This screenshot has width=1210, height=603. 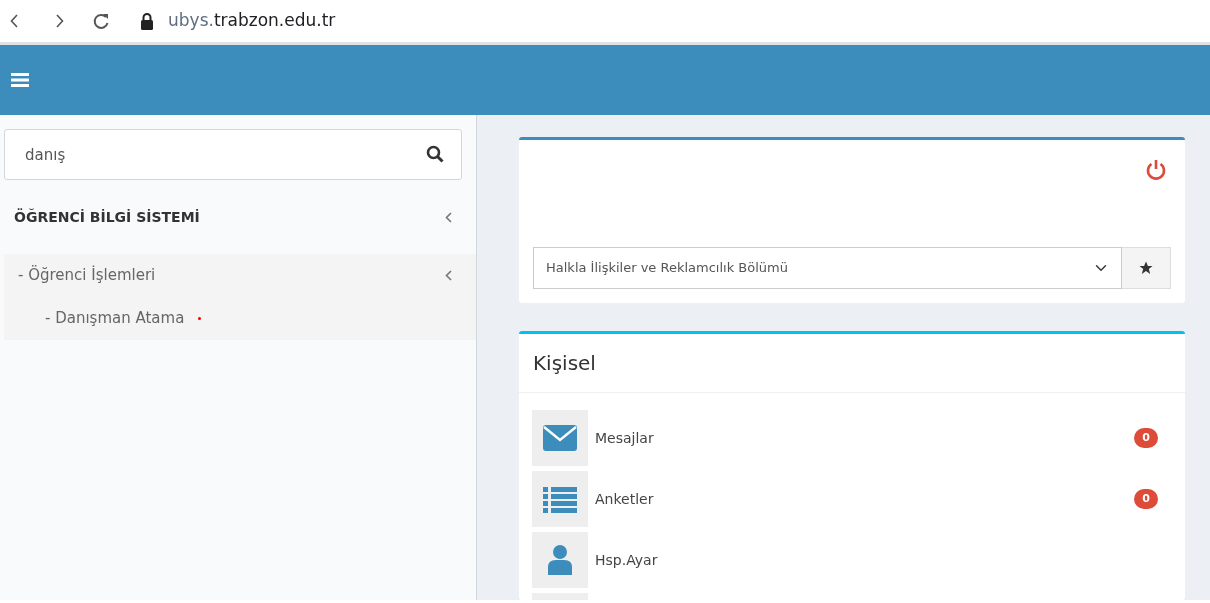 What do you see at coordinates (852, 363) in the screenshot?
I see `card-title: Kişisel` at bounding box center [852, 363].